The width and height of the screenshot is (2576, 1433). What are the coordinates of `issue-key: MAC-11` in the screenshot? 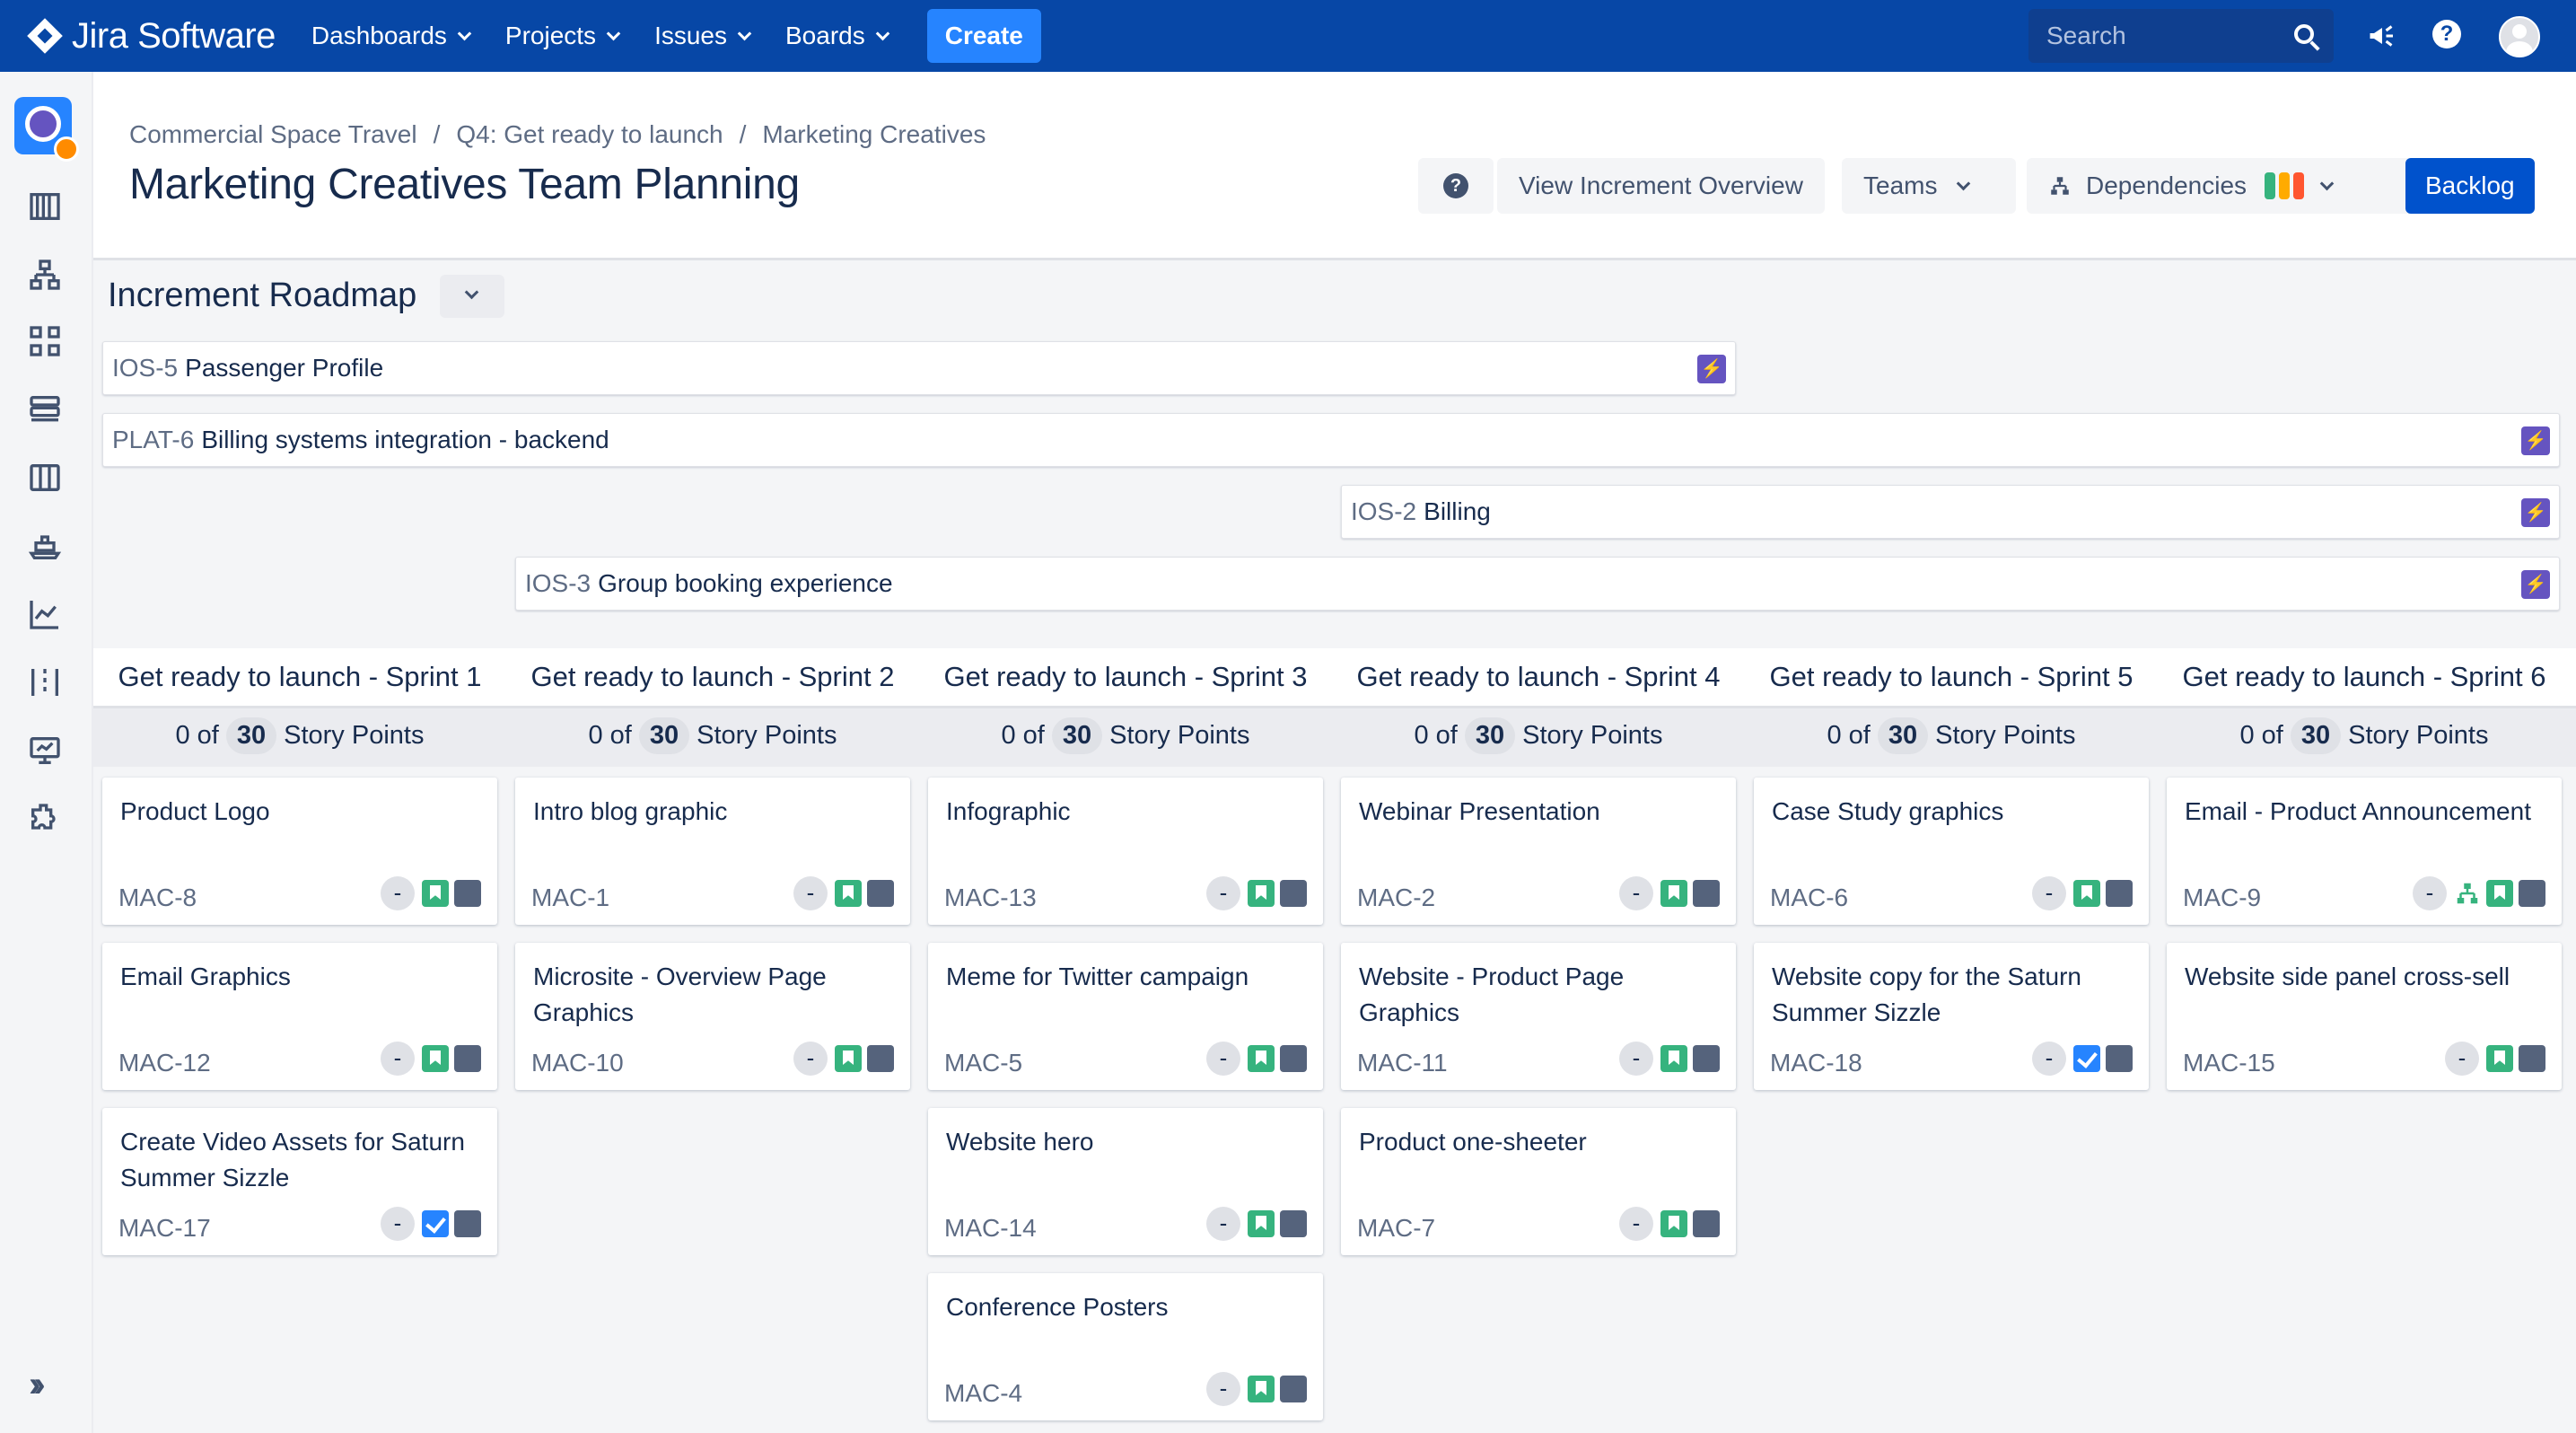 It's located at (1402, 1063).